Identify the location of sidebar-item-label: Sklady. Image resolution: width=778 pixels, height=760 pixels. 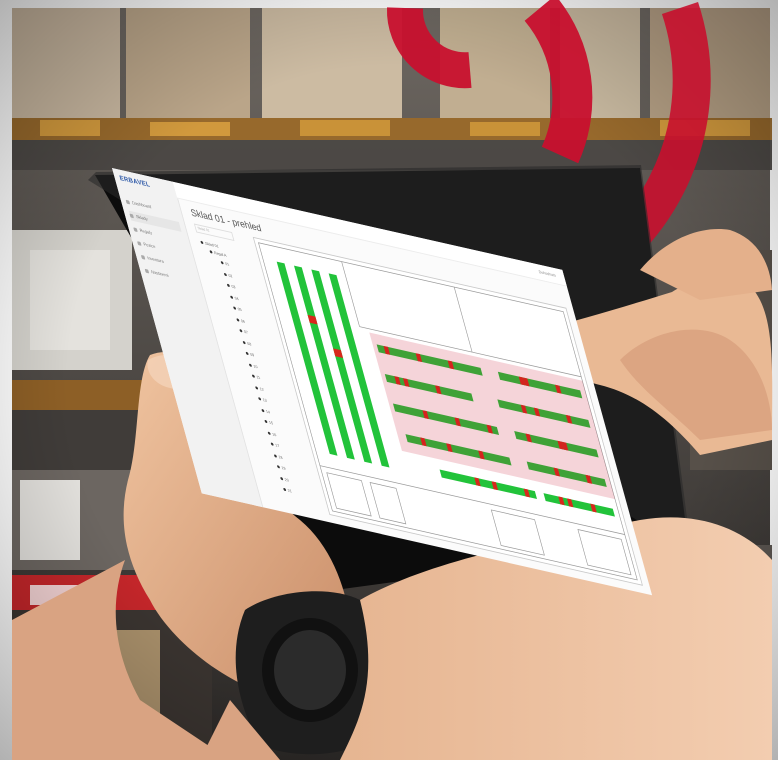
(142, 217).